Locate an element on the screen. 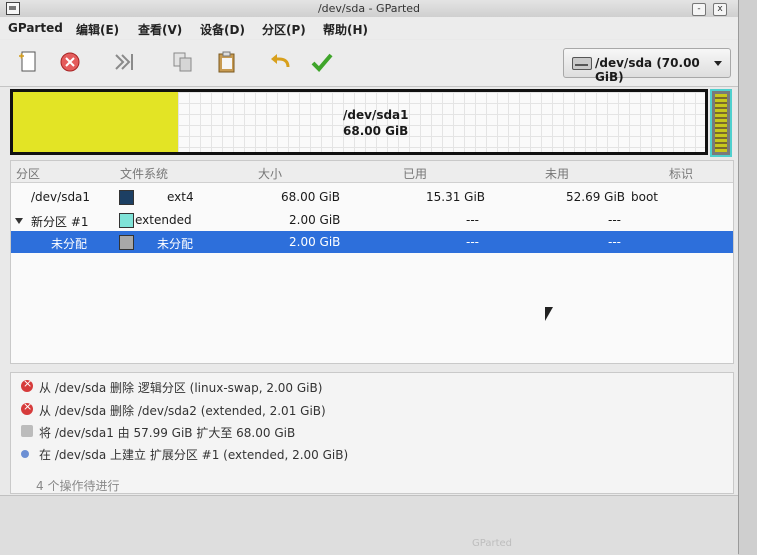  partition-cell: 未分配 is located at coordinates (69, 244).